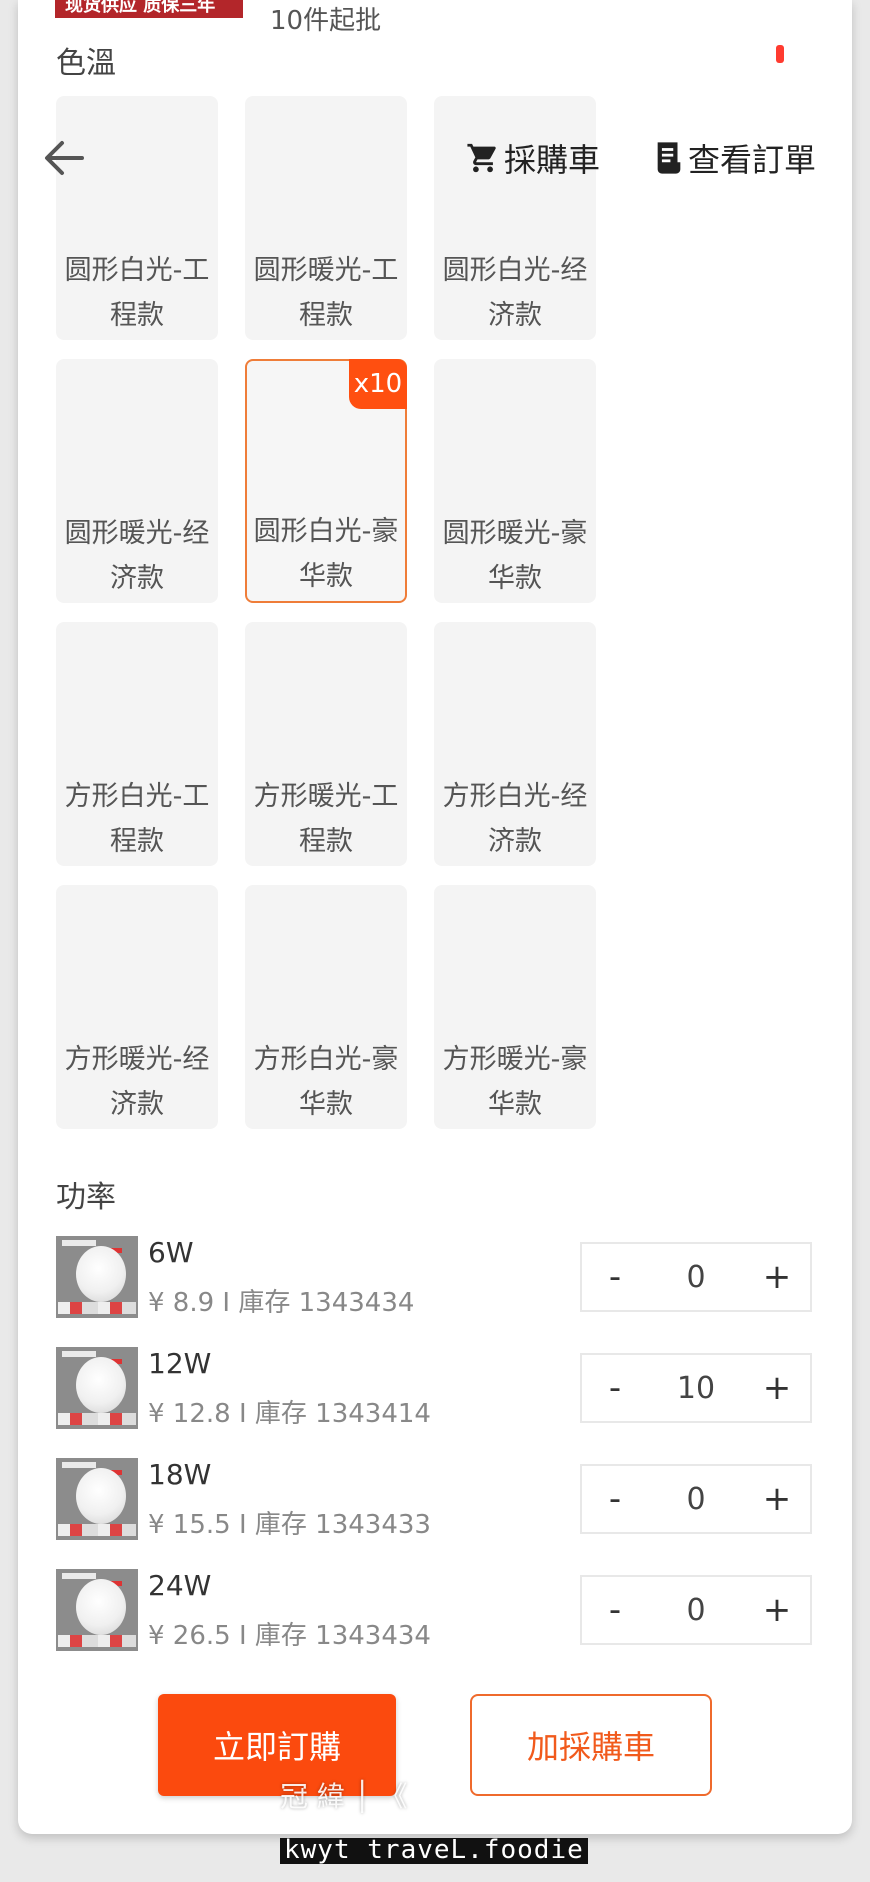 The width and height of the screenshot is (870, 1882). I want to click on power-watt: 6W, so click(171, 1252).